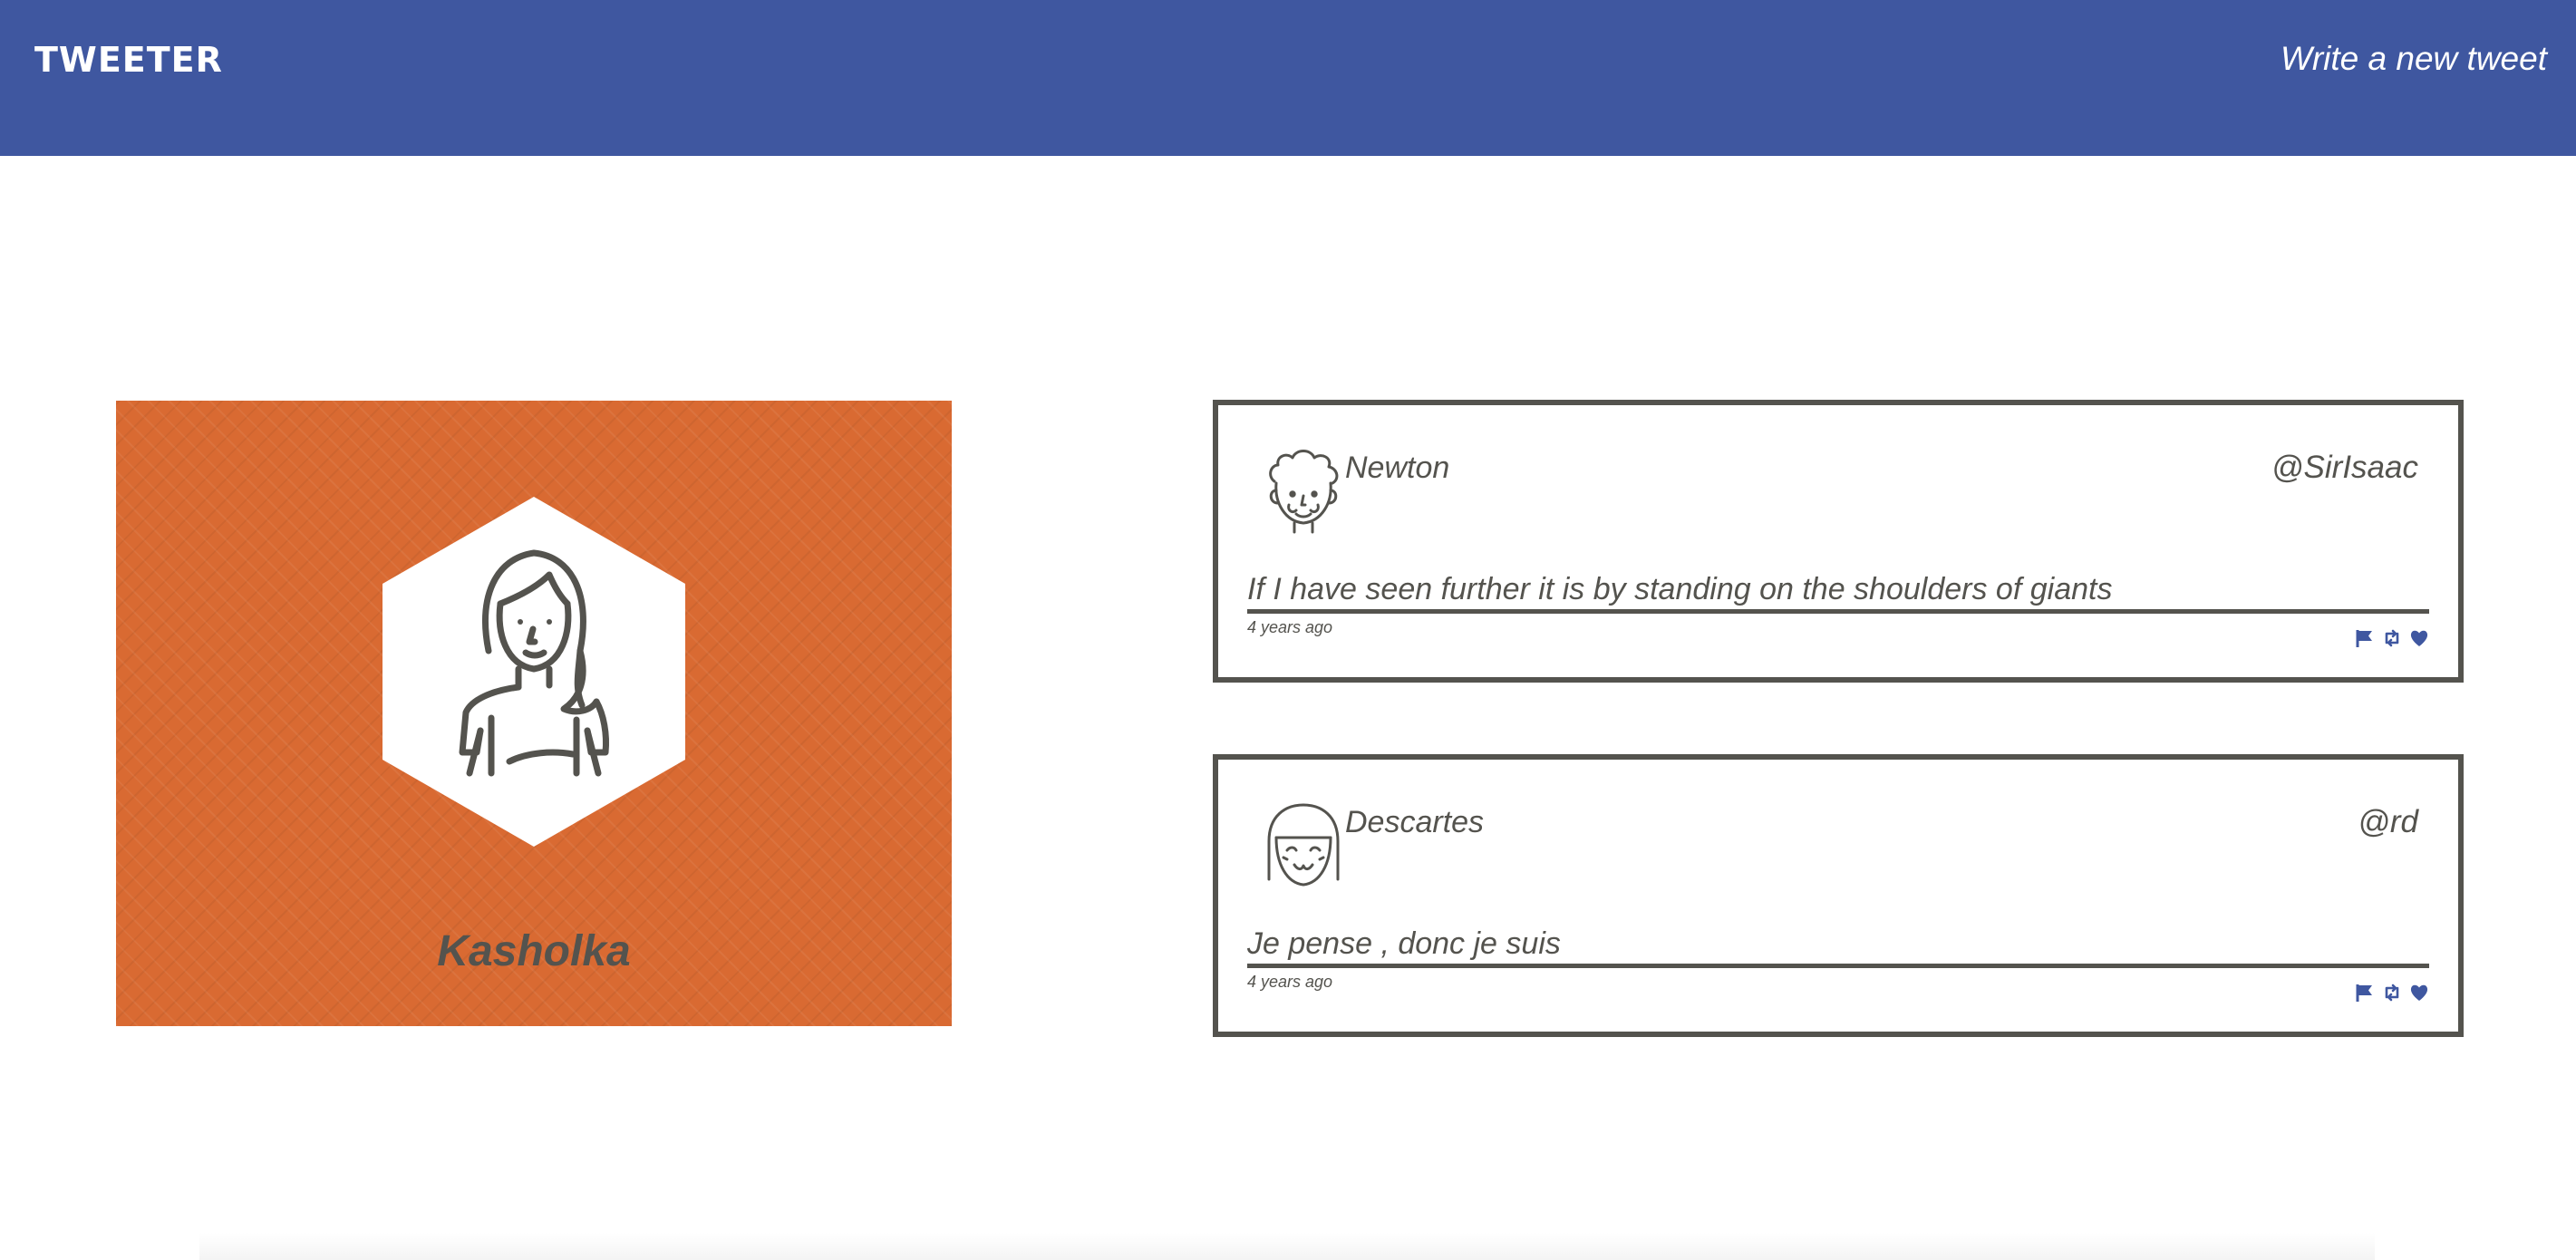 The height and width of the screenshot is (1260, 2576). Describe the element at coordinates (2344, 468) in the screenshot. I see `tweet-author-handle: @SirIsaac` at that location.